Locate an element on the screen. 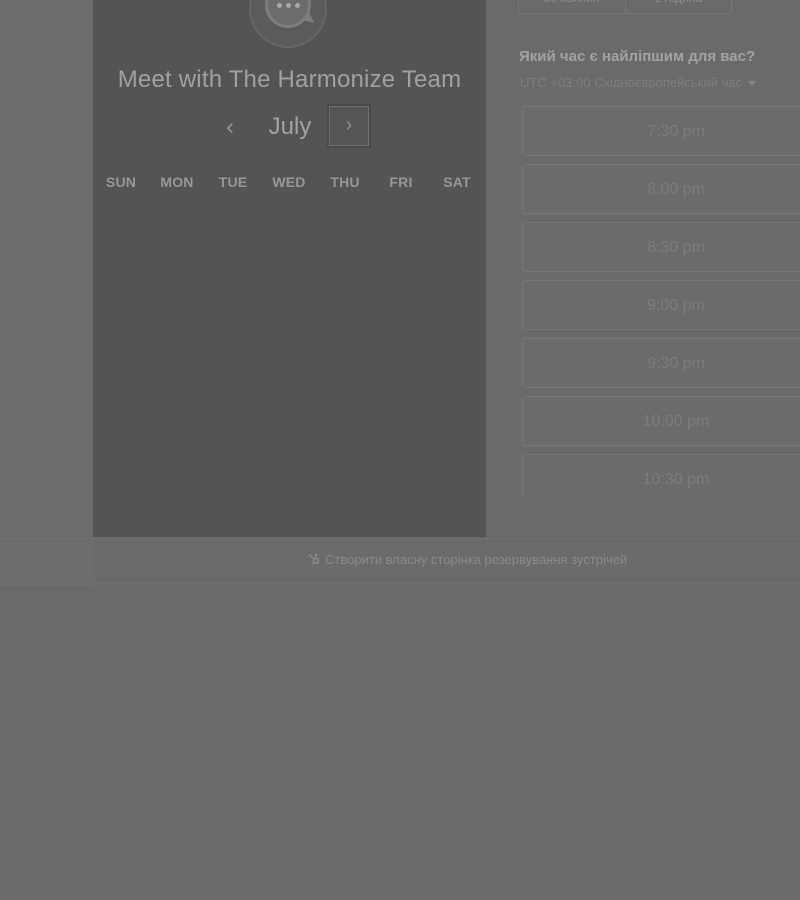 The image size is (800, 900). weekday-thu: THU is located at coordinates (345, 182).